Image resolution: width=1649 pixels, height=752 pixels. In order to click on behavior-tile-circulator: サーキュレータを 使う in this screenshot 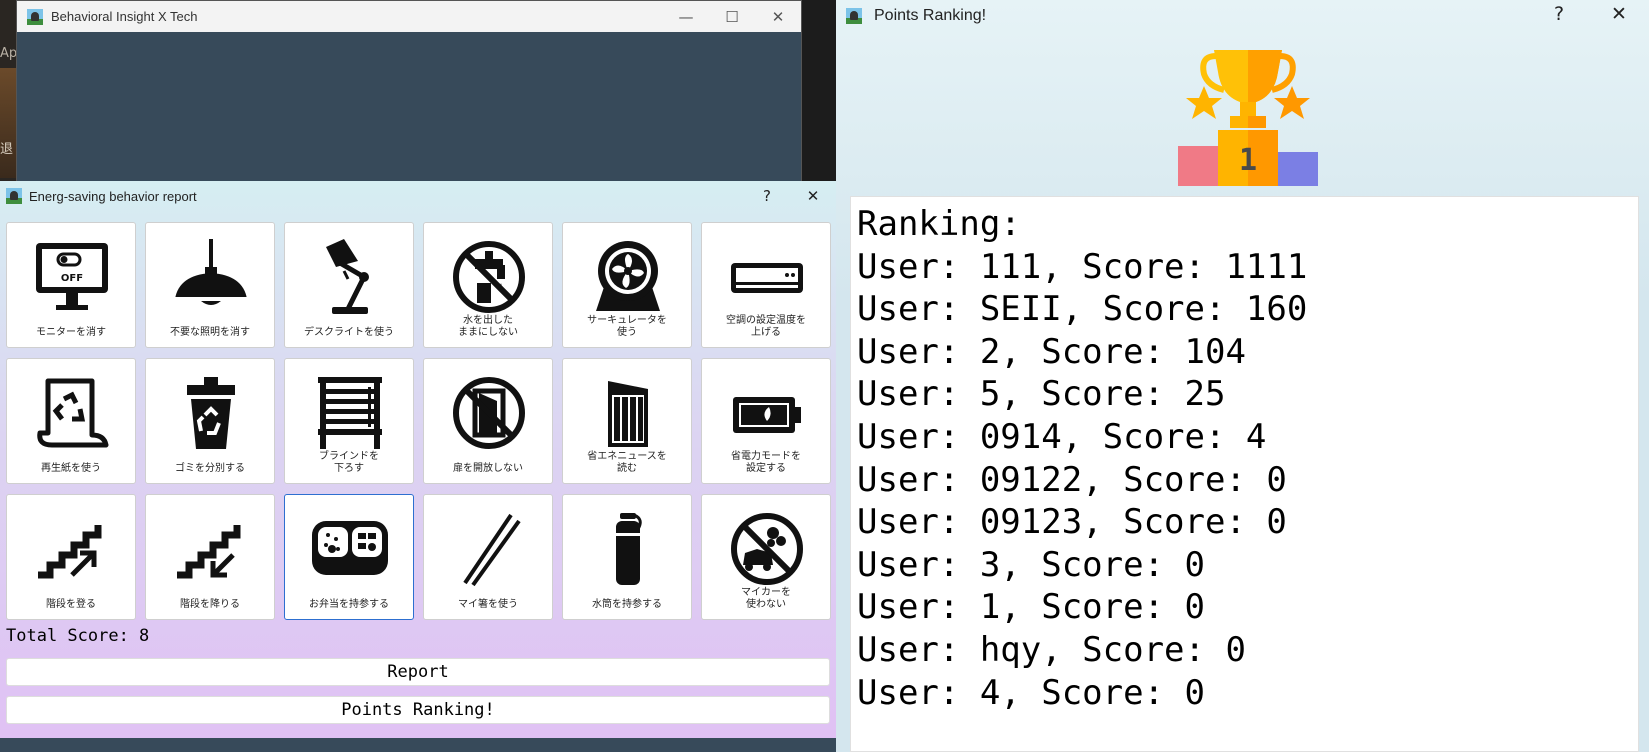, I will do `click(627, 285)`.